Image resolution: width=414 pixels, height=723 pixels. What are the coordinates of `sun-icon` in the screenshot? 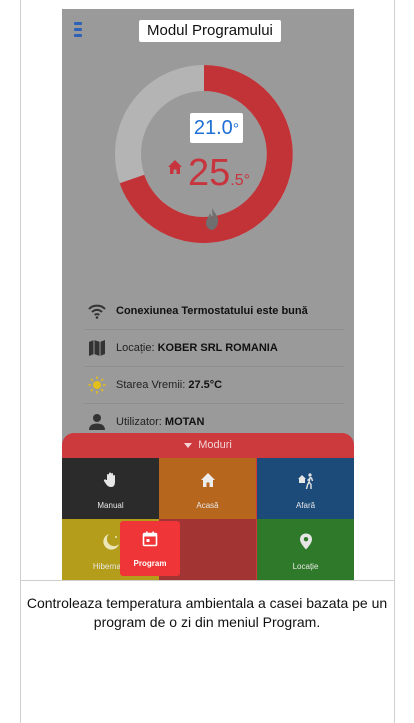 It's located at (97, 385).